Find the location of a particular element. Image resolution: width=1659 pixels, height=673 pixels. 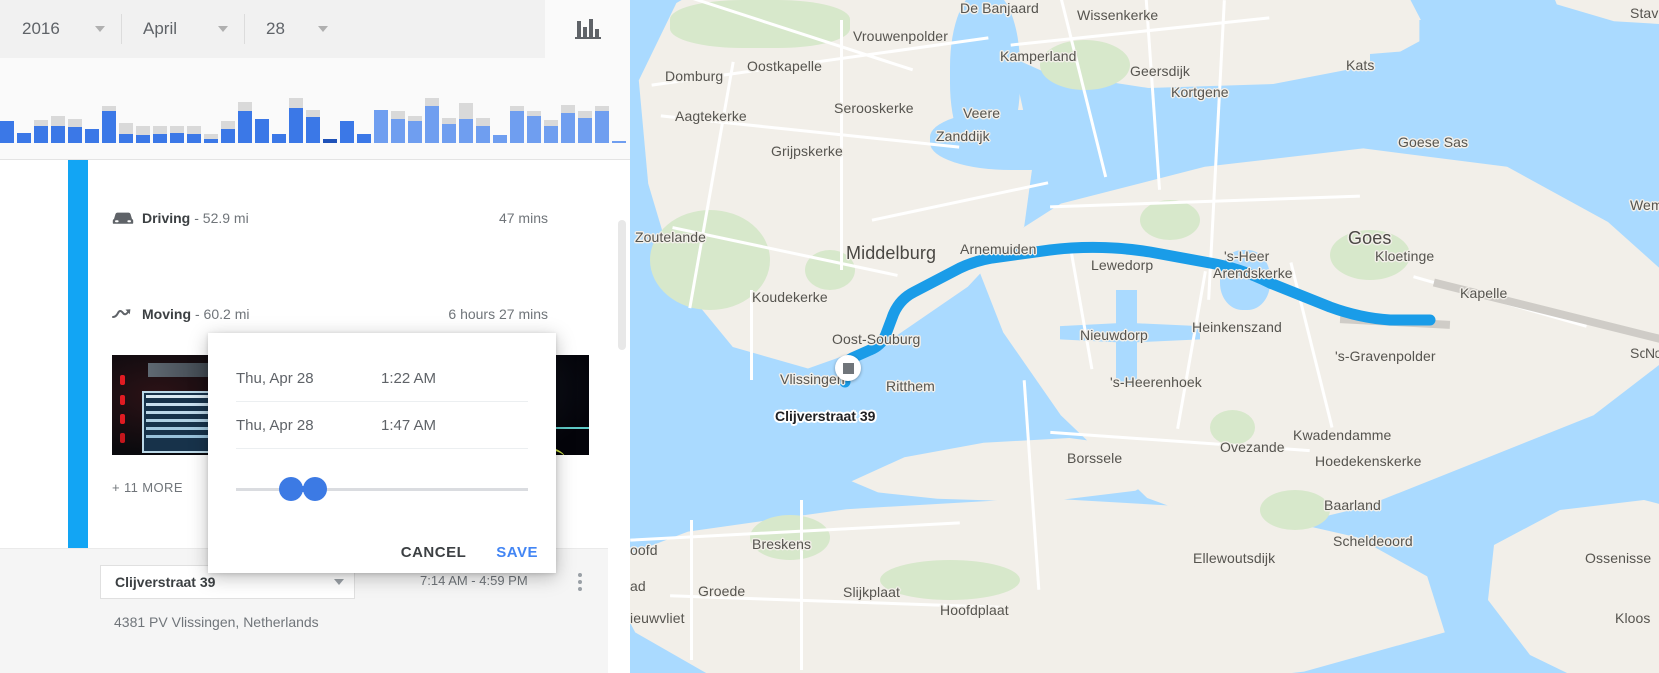

bar-chart-toggle-button is located at coordinates (587, 29).